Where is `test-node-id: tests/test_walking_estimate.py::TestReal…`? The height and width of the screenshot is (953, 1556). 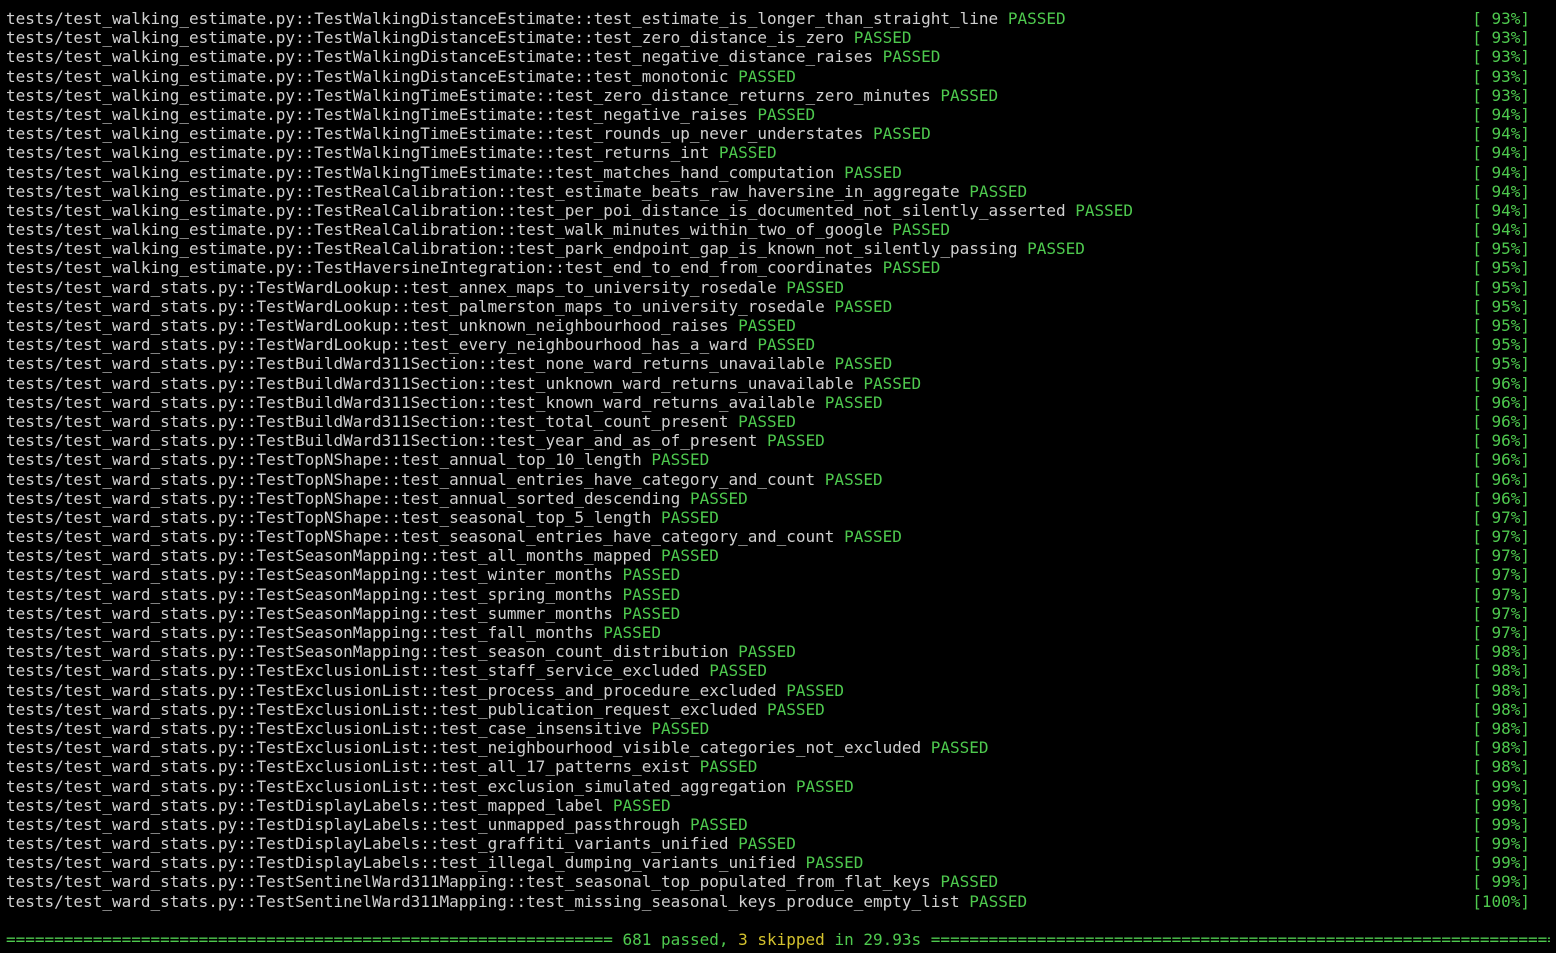 test-node-id: tests/test_walking_estimate.py::TestReal… is located at coordinates (444, 230).